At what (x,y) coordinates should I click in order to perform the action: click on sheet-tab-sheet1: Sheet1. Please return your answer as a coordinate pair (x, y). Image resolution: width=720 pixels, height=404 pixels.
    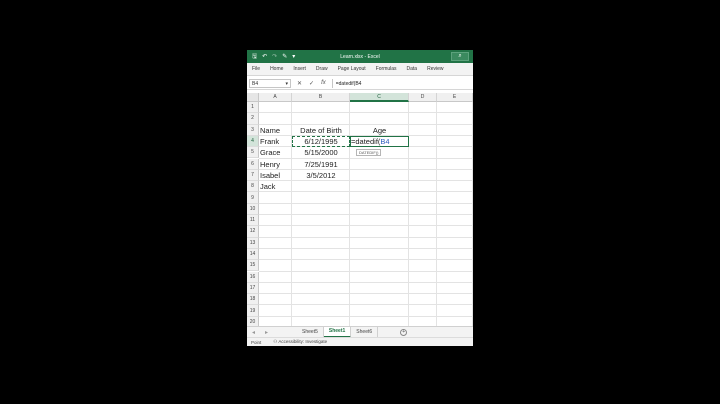
    Looking at the image, I should click on (337, 332).